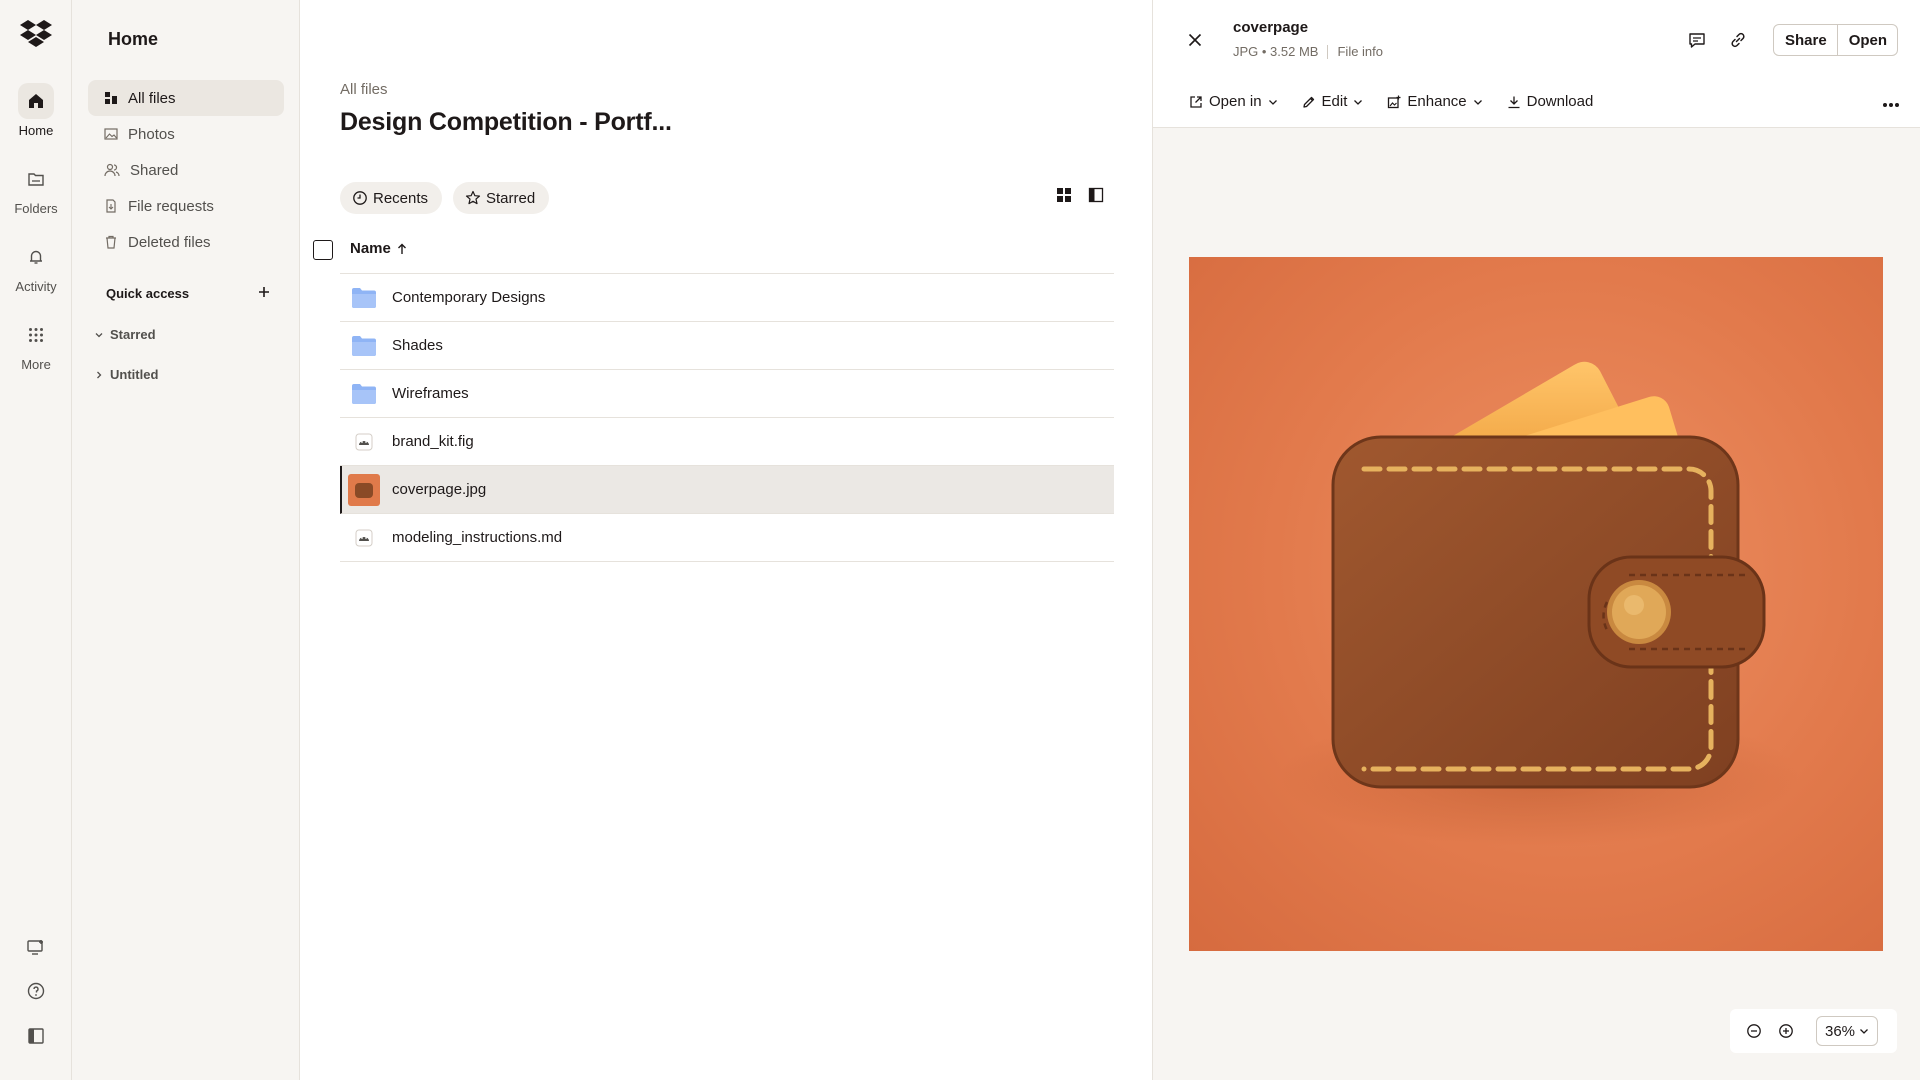 Image resolution: width=1920 pixels, height=1080 pixels. What do you see at coordinates (169, 242) in the screenshot?
I see `sidebar-item-label: Deleted files` at bounding box center [169, 242].